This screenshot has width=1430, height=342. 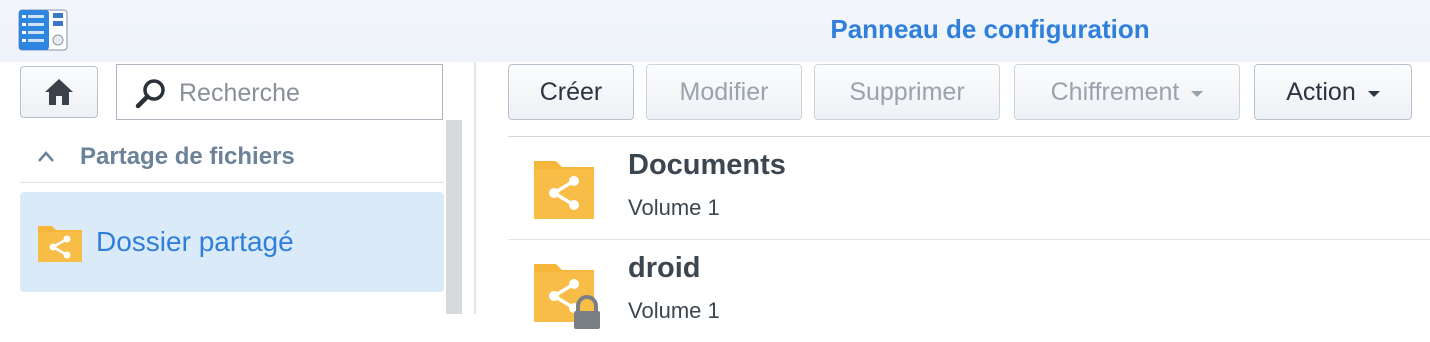 I want to click on search-box, so click(x=279, y=92).